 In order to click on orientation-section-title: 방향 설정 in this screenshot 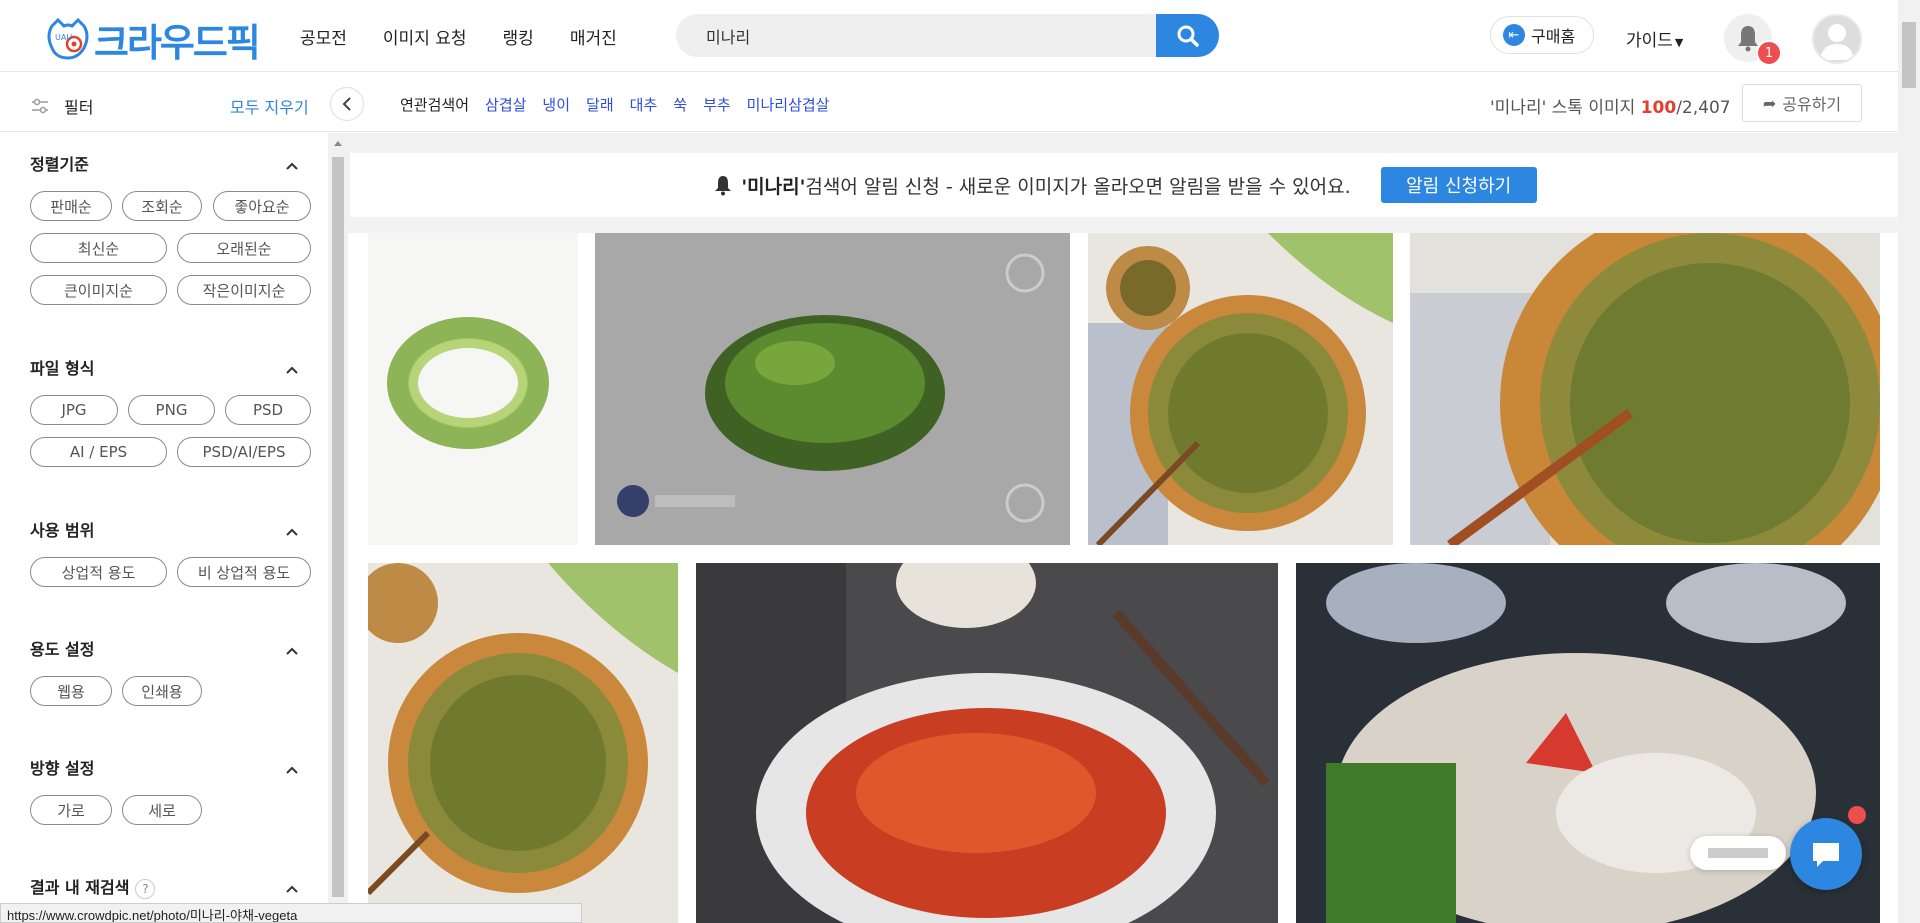, I will do `click(172, 766)`.